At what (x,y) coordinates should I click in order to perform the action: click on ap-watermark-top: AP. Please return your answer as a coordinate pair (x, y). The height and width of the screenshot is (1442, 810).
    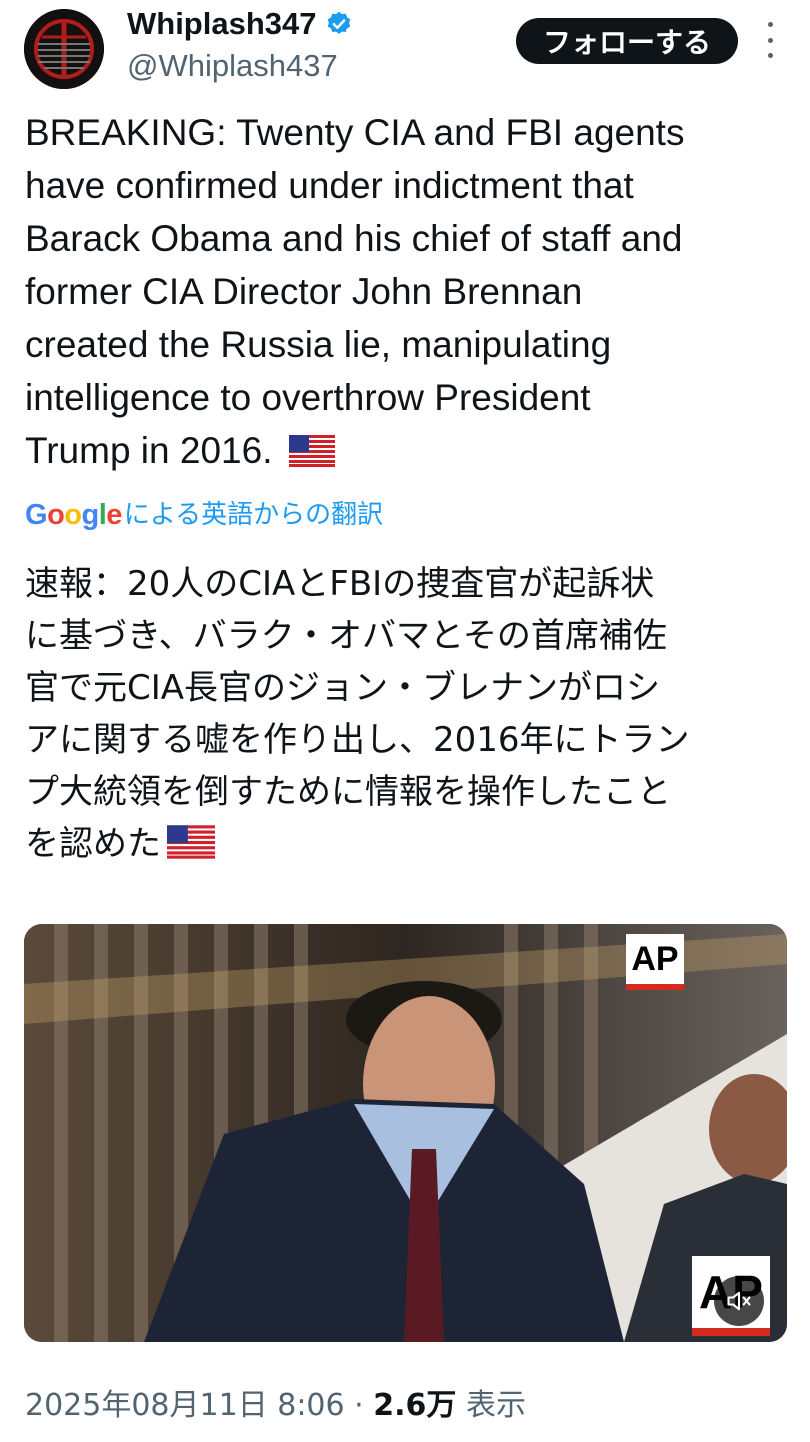
    Looking at the image, I should click on (655, 962).